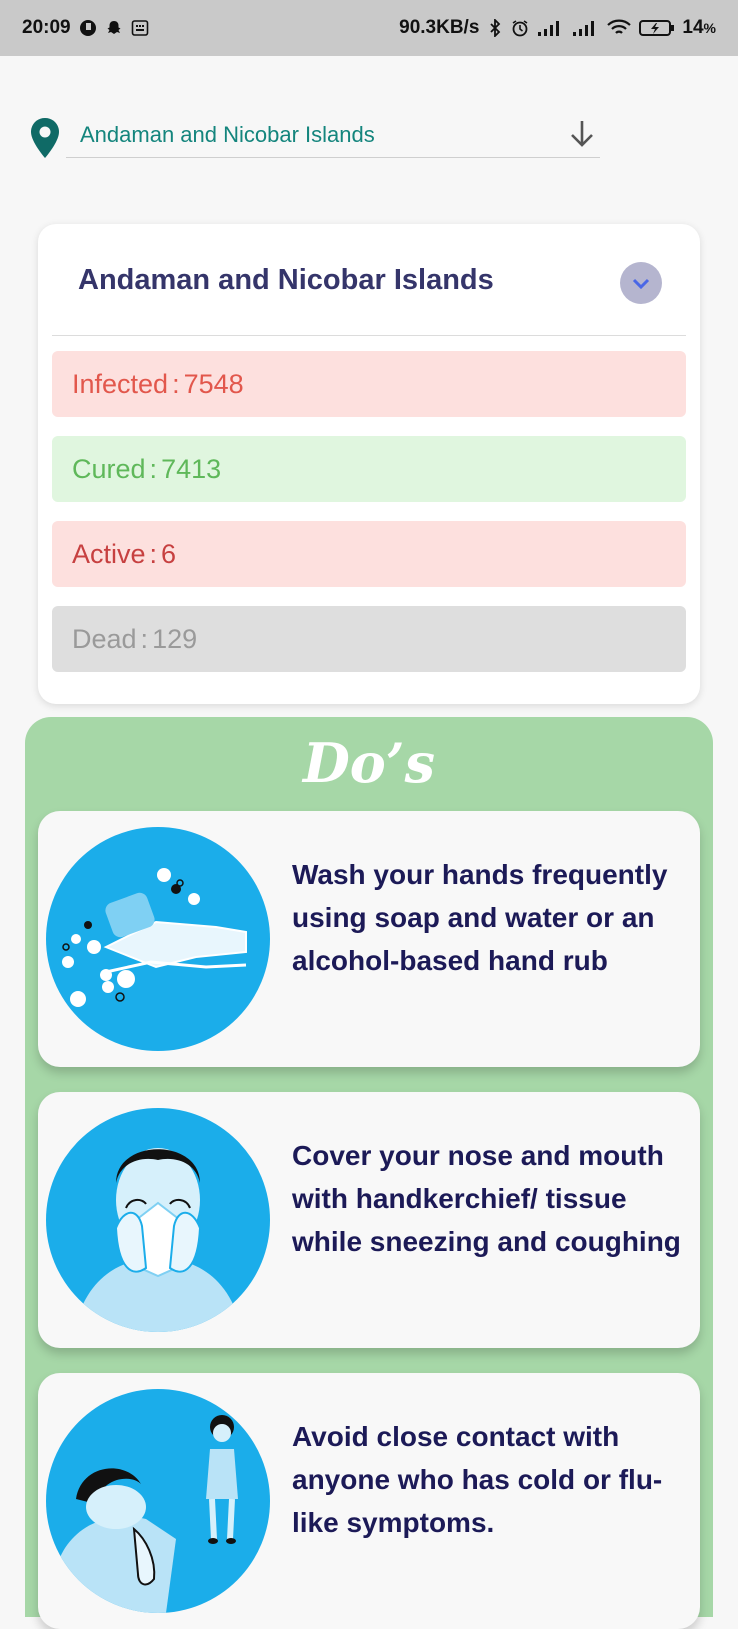 This screenshot has height=1629, width=738. Describe the element at coordinates (158, 939) in the screenshot. I see `handwashing-icon` at that location.